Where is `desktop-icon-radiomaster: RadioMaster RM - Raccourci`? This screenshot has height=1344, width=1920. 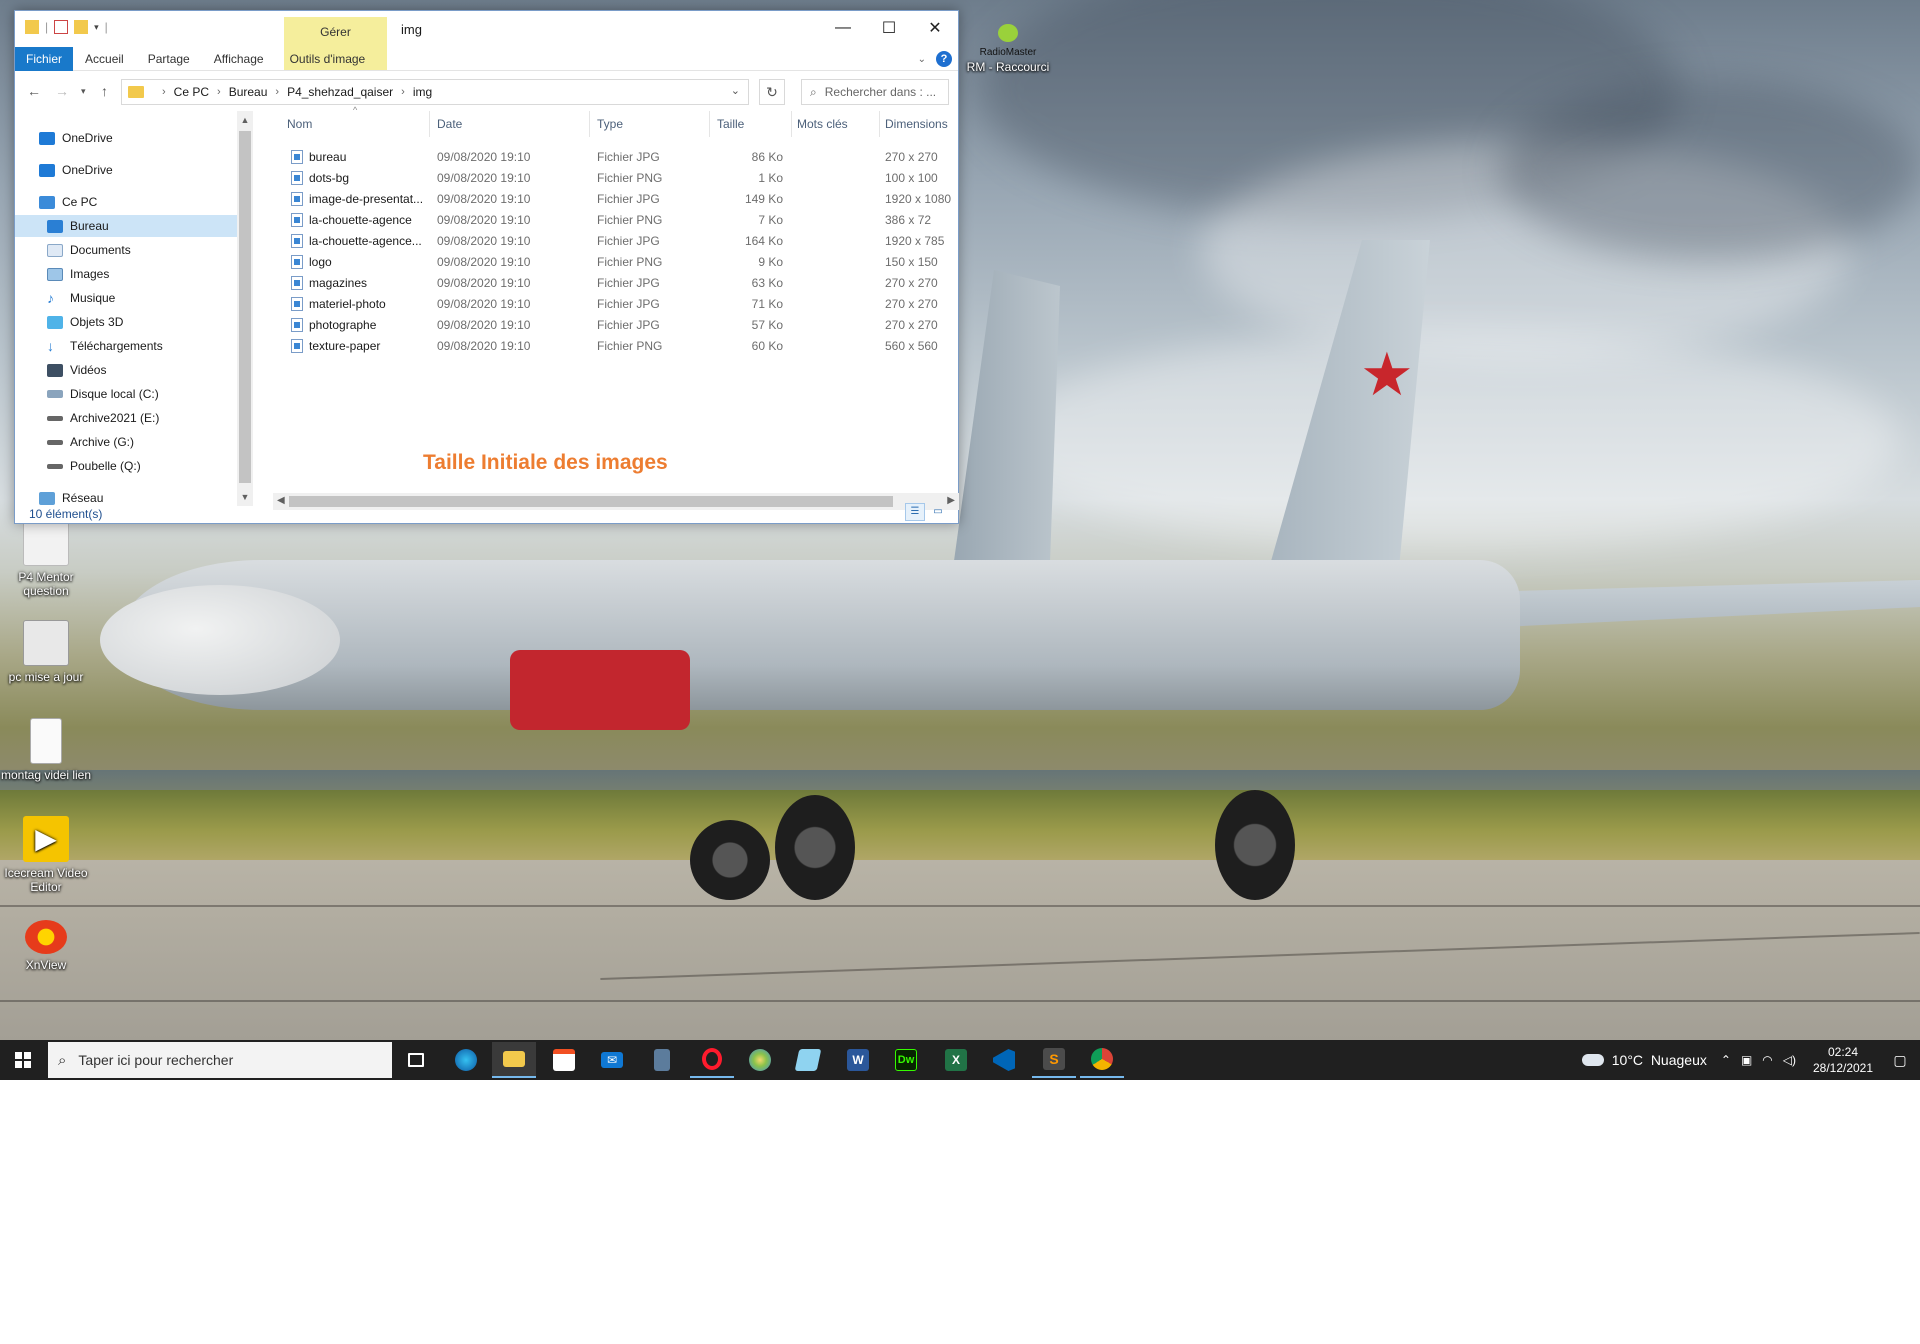 desktop-icon-radiomaster: RadioMaster RM - Raccourci is located at coordinates (1008, 49).